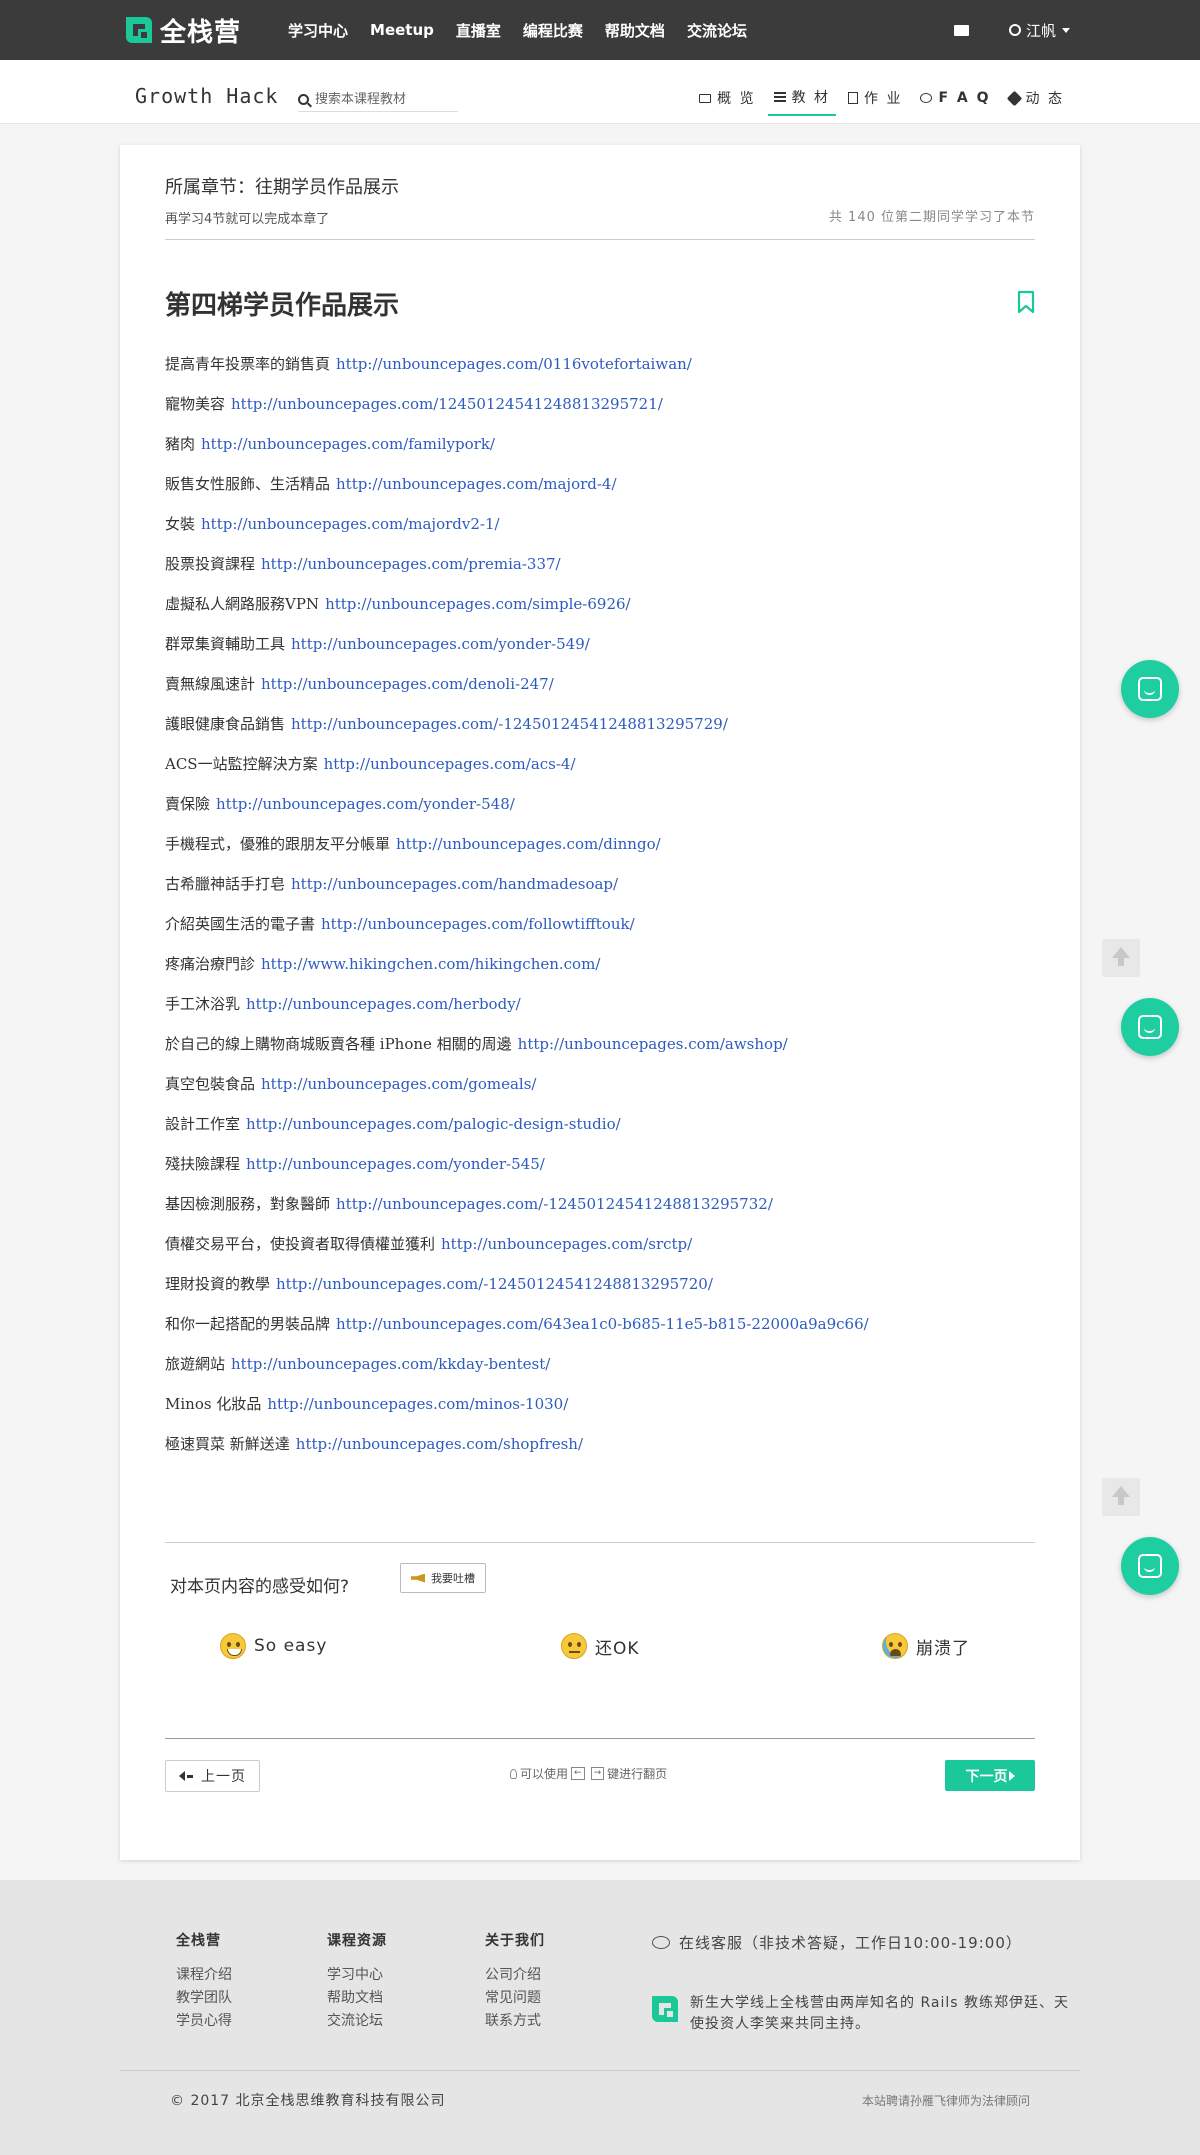 The width and height of the screenshot is (1200, 2155). Describe the element at coordinates (357, 1998) in the screenshot. I see `footer-link: 帮助文档` at that location.